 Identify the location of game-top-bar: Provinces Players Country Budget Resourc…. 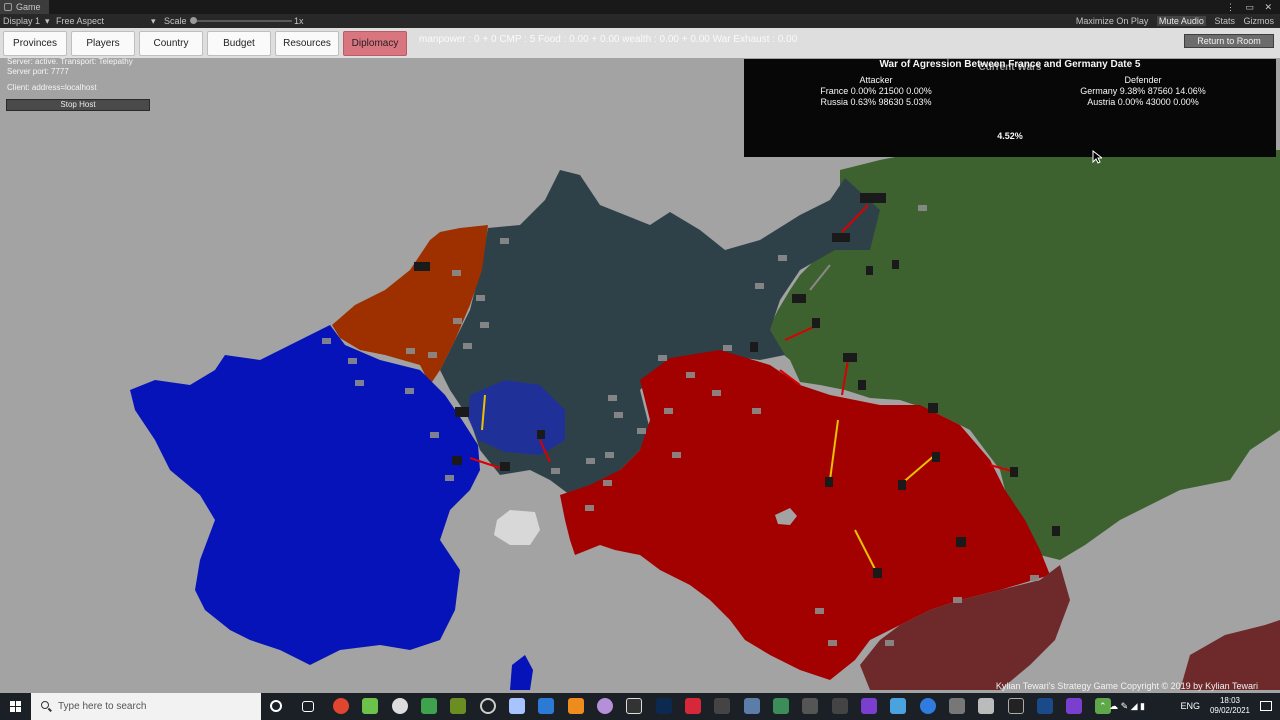
(640, 43).